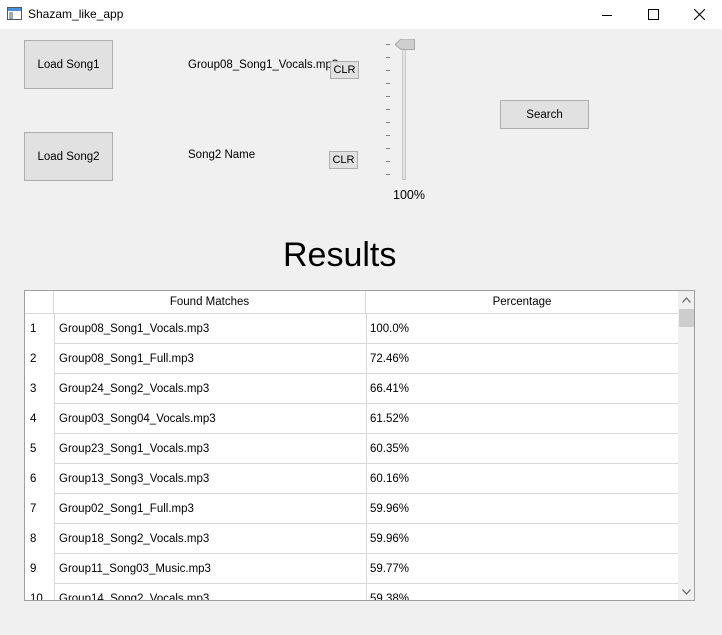  I want to click on table-corner, so click(39, 302).